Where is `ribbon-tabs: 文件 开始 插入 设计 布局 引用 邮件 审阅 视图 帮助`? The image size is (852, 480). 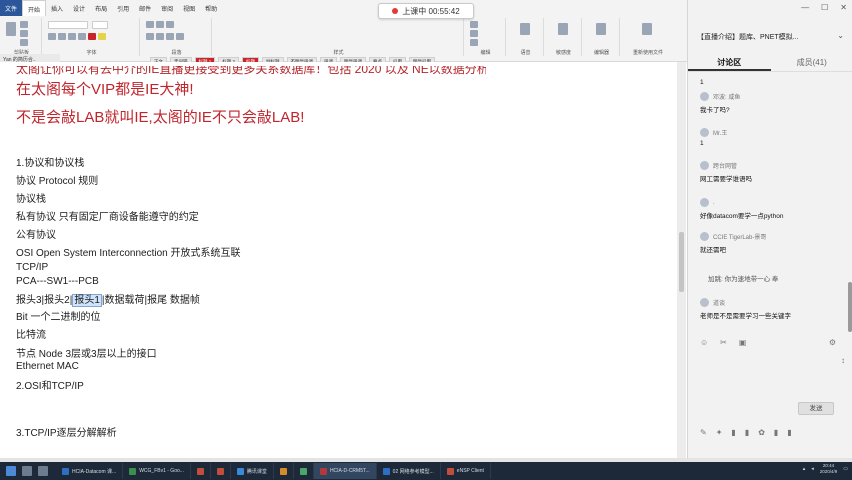
ribbon-tabs: 文件 开始 插入 设计 布局 引用 邮件 审阅 视图 帮助 is located at coordinates (111, 8).